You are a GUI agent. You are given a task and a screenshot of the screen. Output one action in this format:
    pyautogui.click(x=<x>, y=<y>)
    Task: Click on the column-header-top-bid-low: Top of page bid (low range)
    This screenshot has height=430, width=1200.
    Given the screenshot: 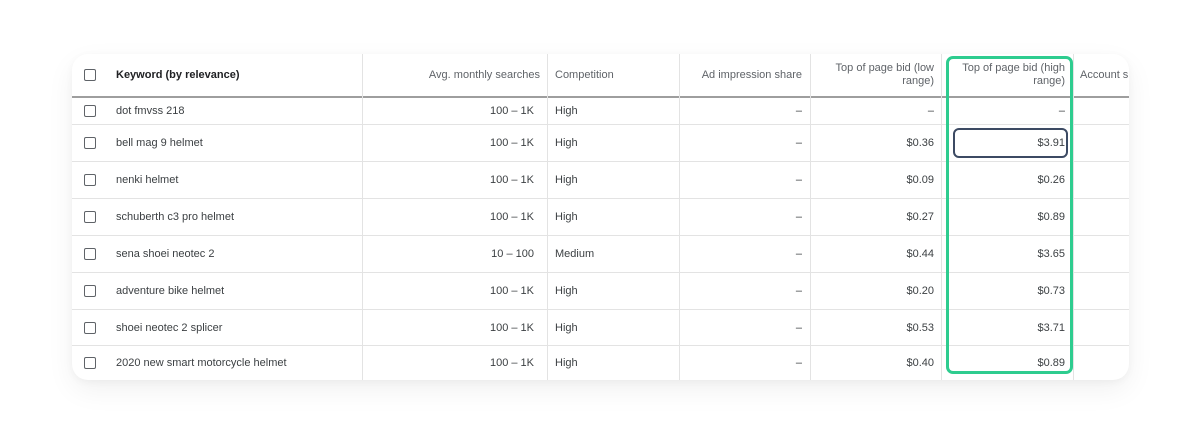 What is the action you would take?
    pyautogui.click(x=872, y=75)
    